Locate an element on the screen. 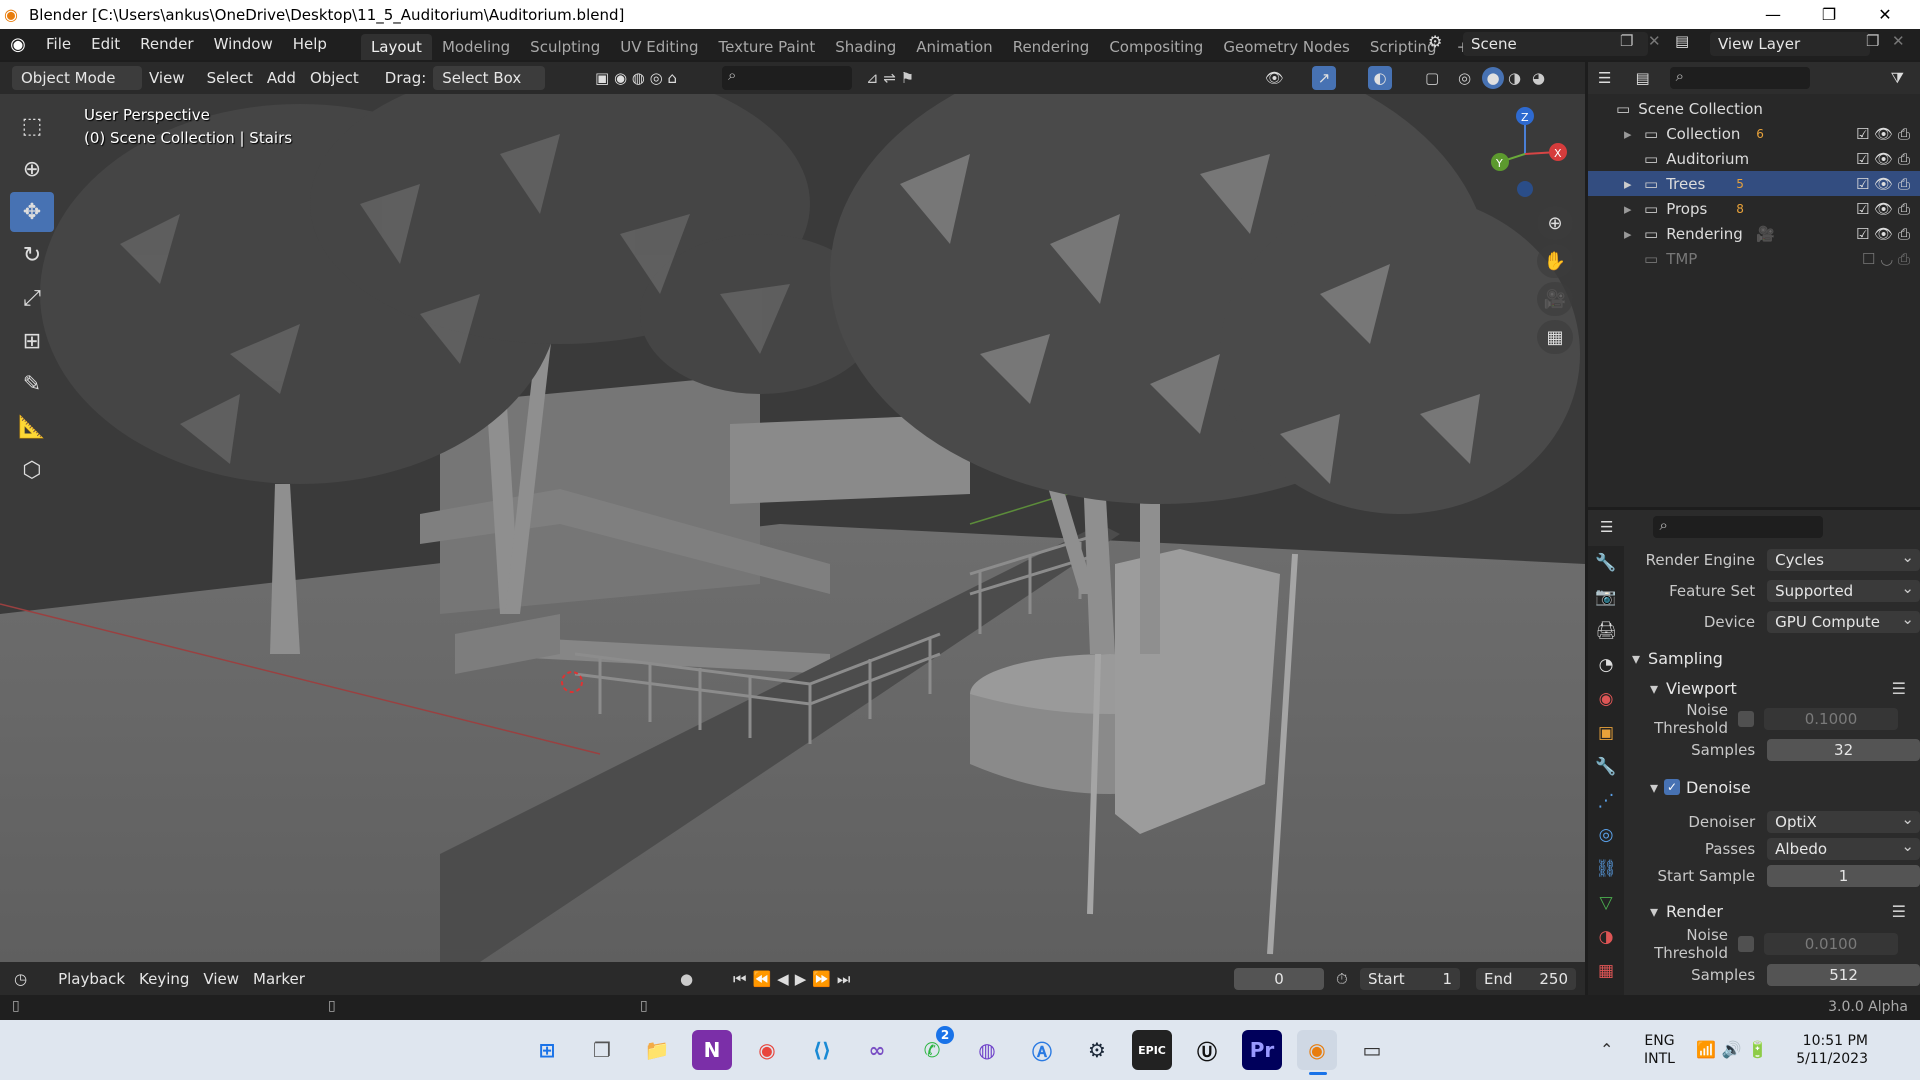 The image size is (1920, 1080). noise-threshold-checkbox is located at coordinates (1746, 944).